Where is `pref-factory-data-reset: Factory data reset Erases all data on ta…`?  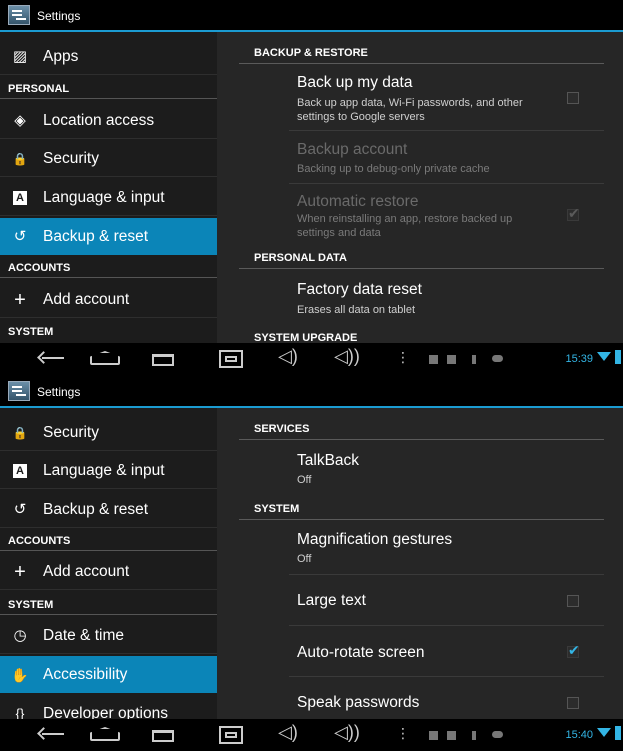 pref-factory-data-reset: Factory data reset Erases all data on ta… is located at coordinates (446, 298).